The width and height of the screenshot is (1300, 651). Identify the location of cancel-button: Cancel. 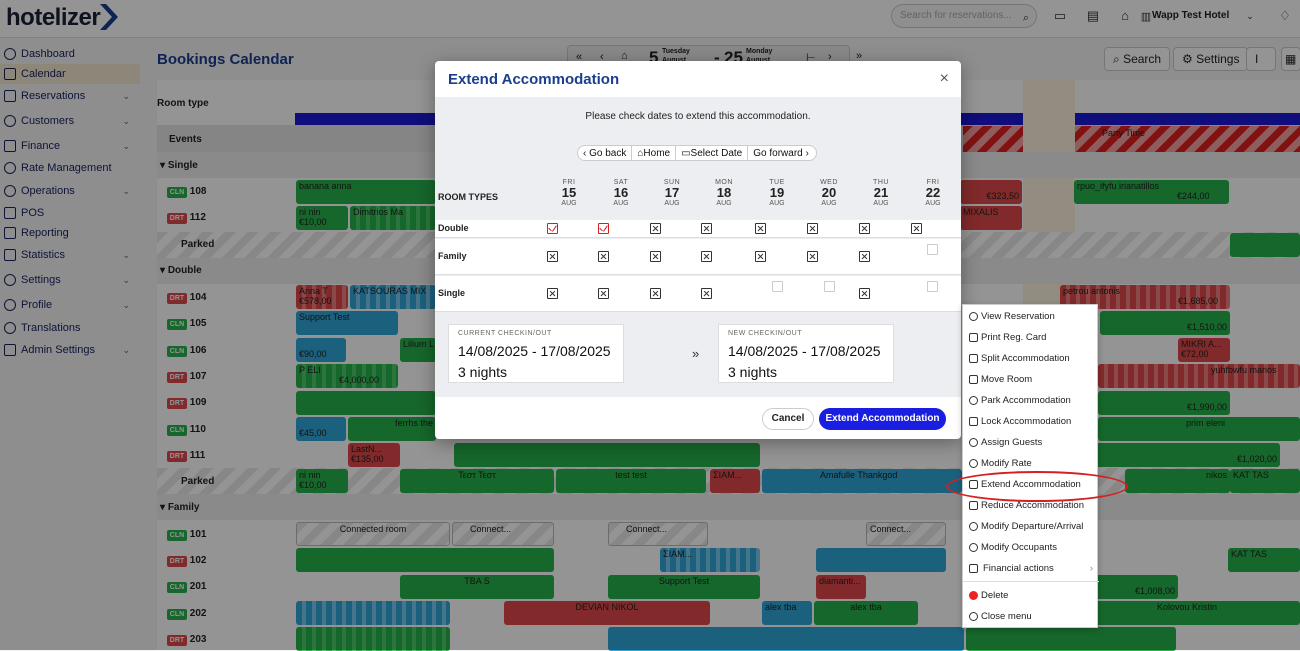
(788, 419).